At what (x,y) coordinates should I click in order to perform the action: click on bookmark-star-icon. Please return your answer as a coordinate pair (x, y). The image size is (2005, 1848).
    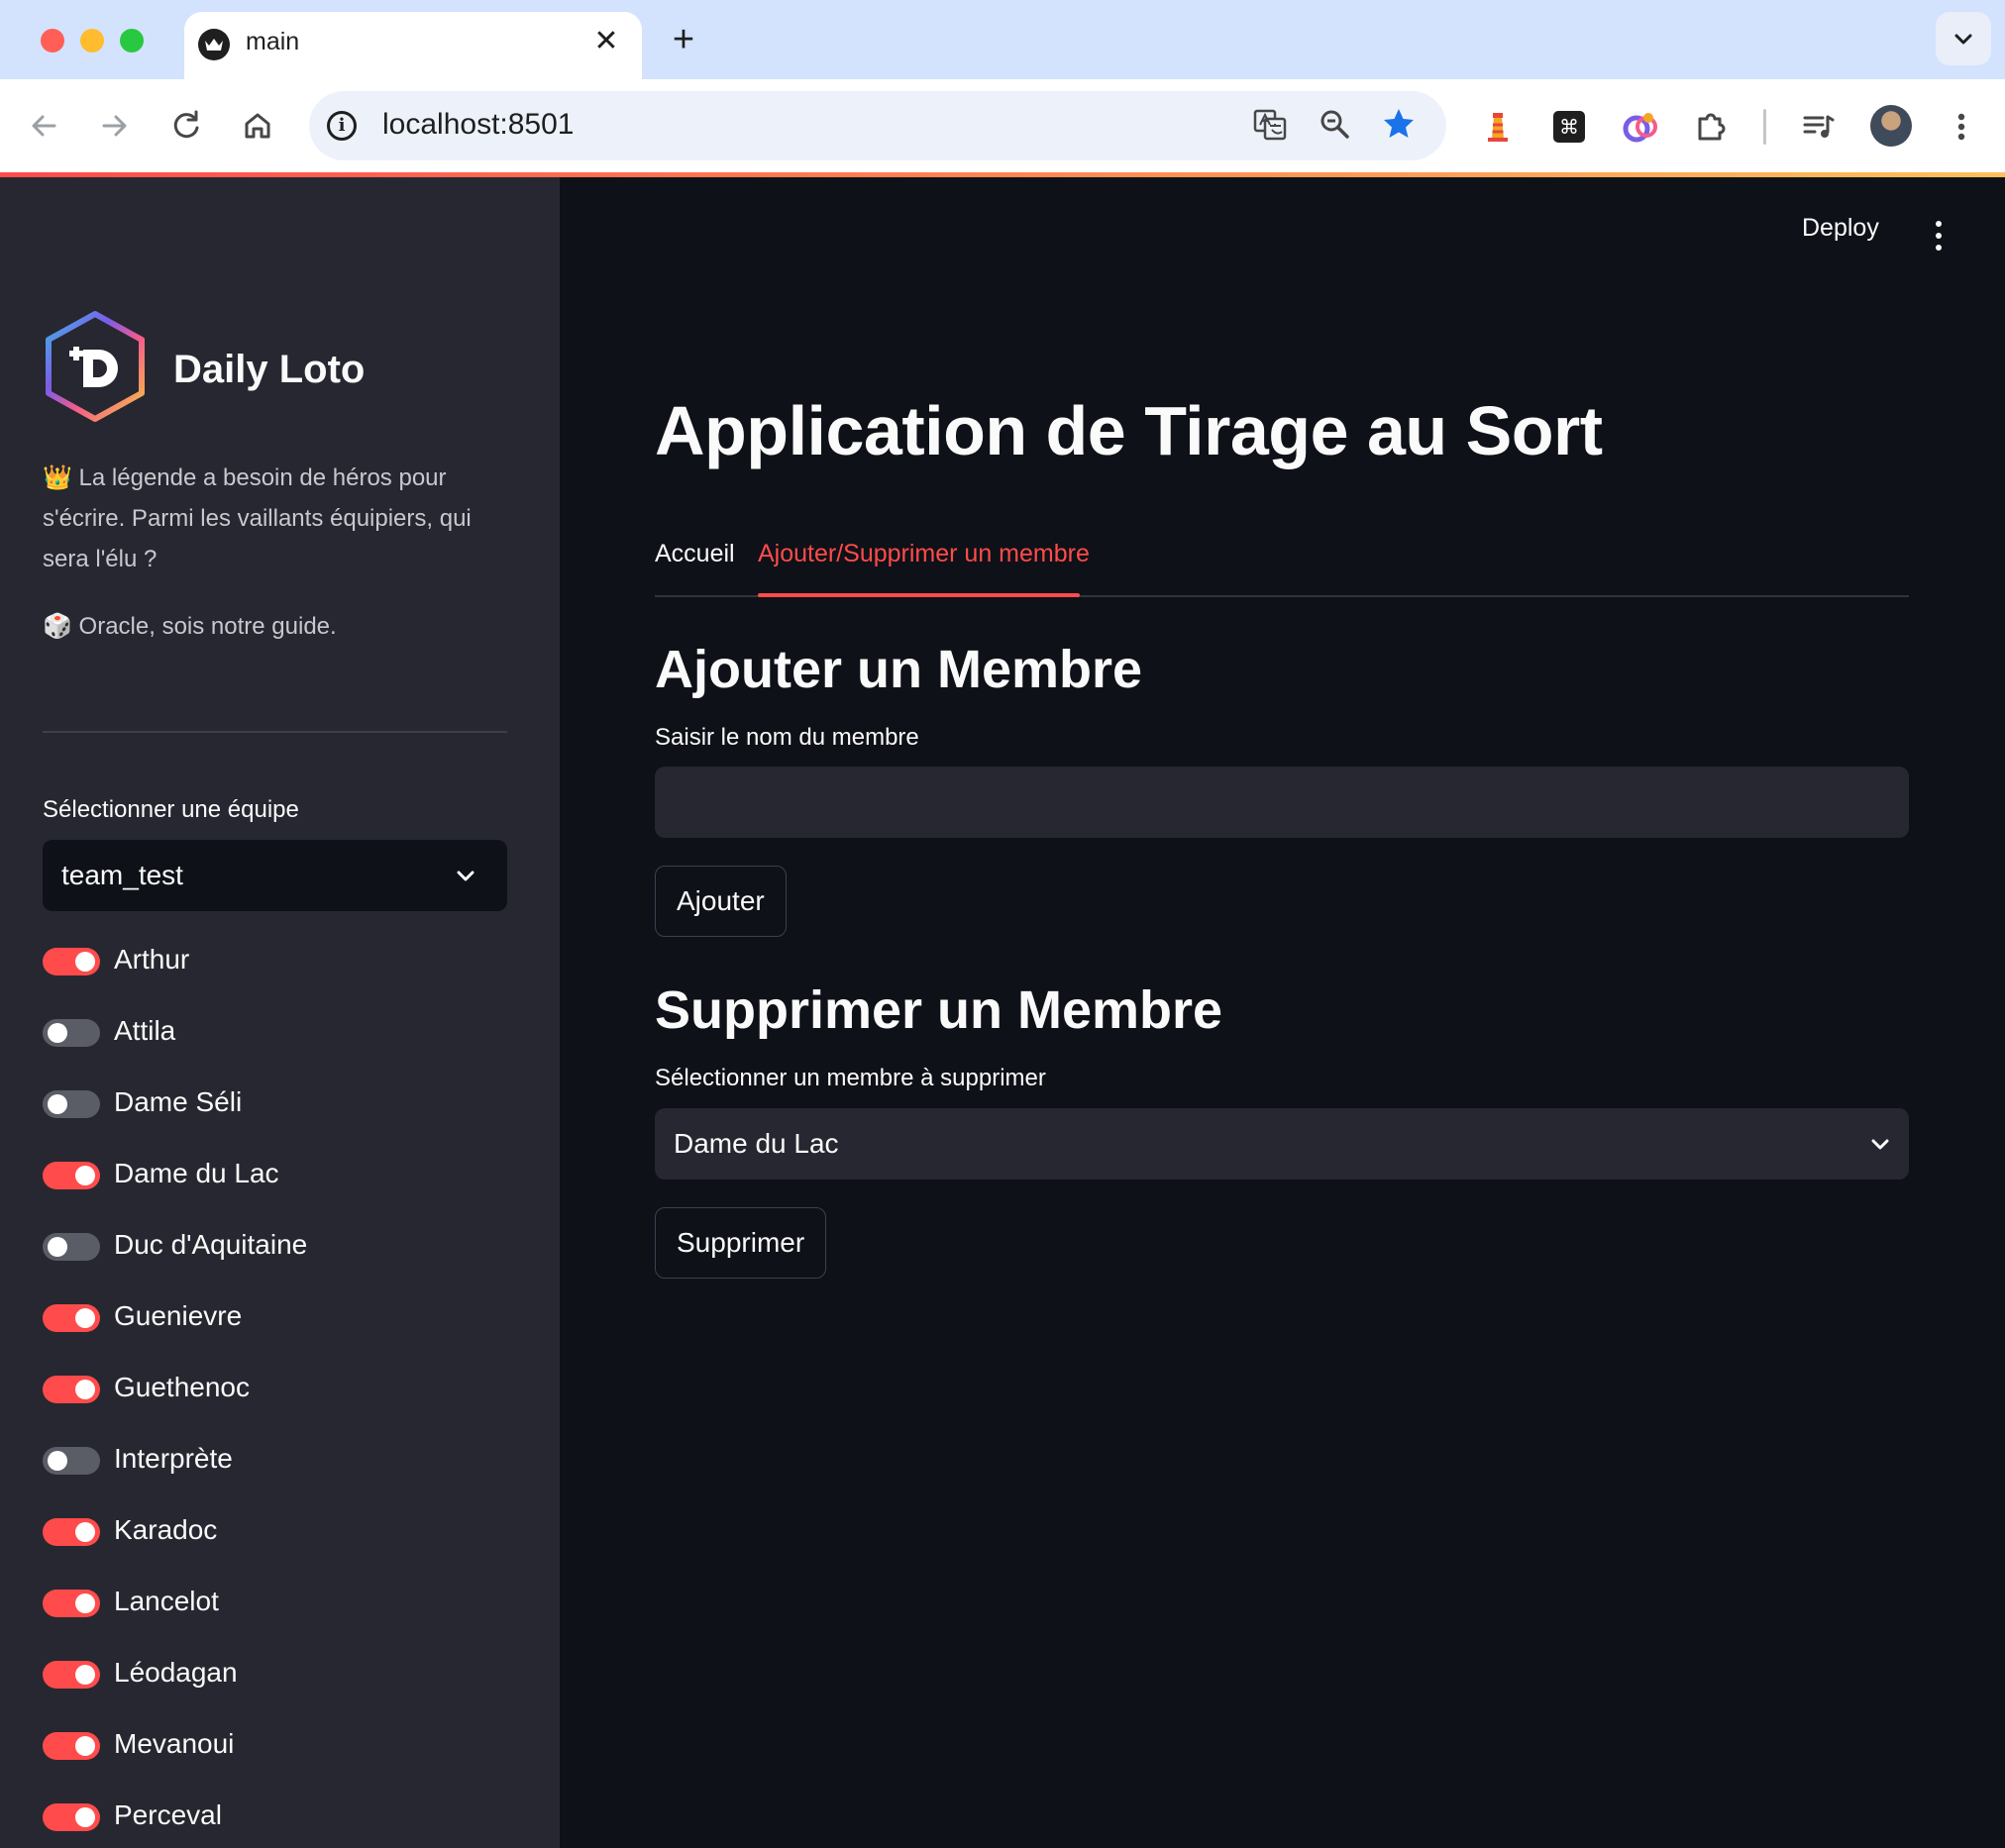
    Looking at the image, I should click on (1399, 126).